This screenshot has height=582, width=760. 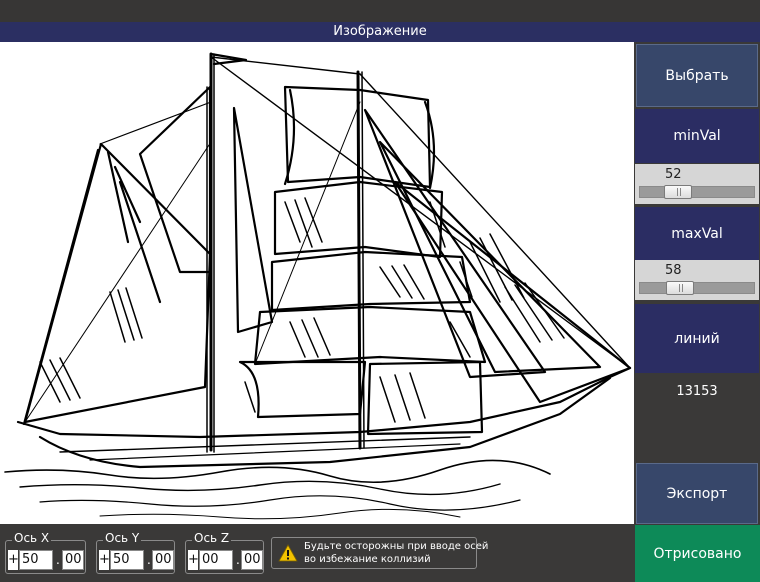 What do you see at coordinates (697, 136) in the screenshot?
I see `minval-label: minVal` at bounding box center [697, 136].